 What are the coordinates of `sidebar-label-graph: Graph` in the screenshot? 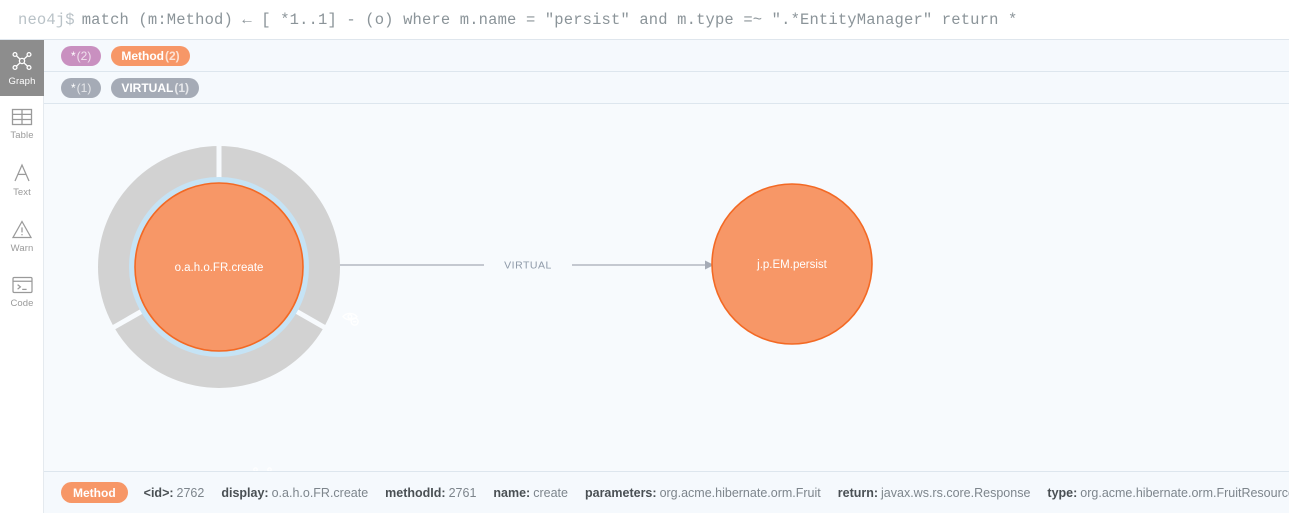 It's located at (22, 82).